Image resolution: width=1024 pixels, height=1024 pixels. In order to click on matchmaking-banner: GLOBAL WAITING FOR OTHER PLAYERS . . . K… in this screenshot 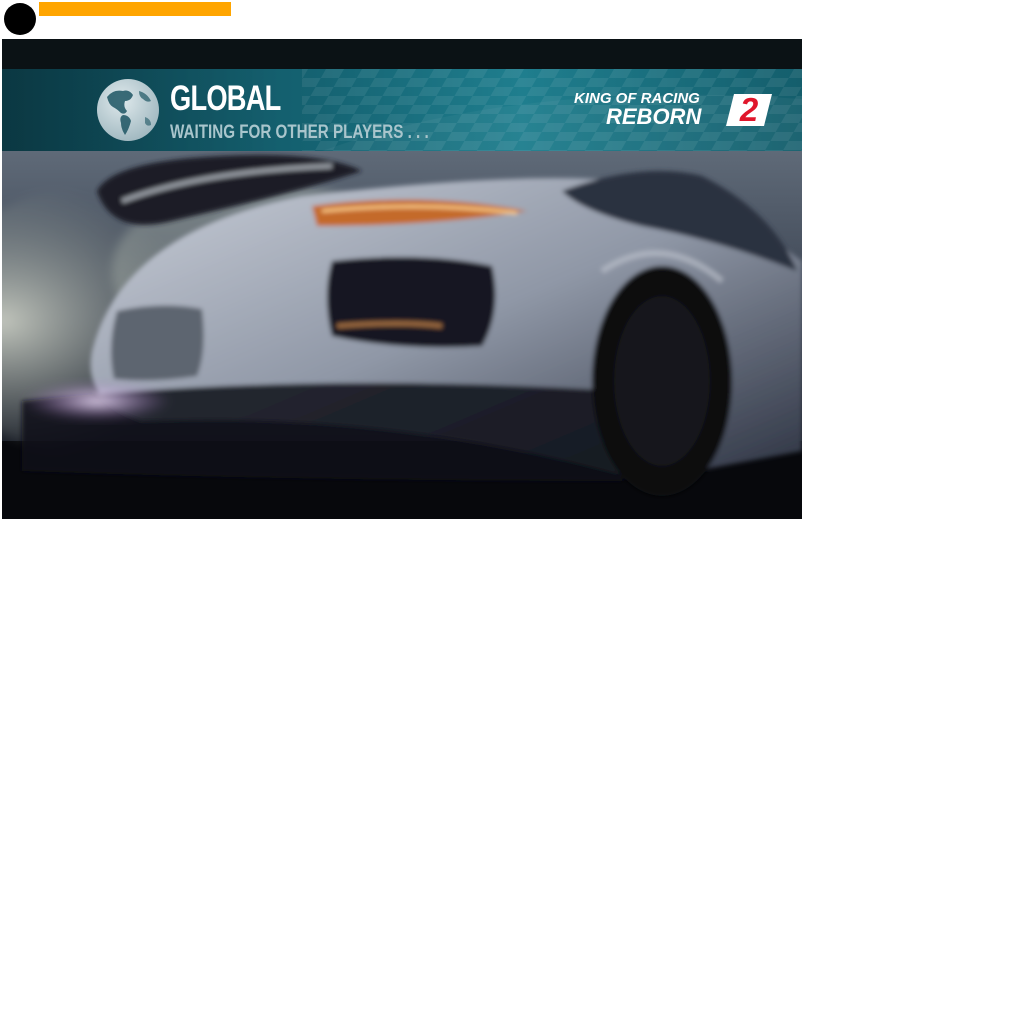, I will do `click(402, 110)`.